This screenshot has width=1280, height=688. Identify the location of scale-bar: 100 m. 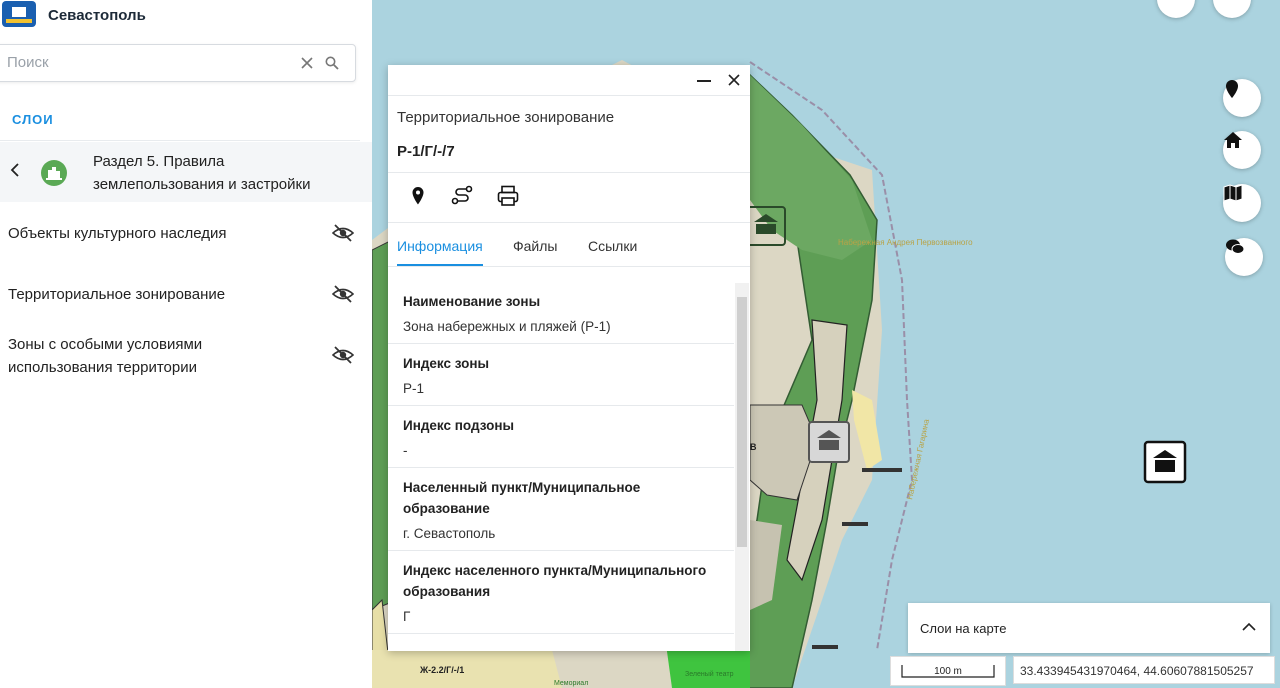
(948, 671).